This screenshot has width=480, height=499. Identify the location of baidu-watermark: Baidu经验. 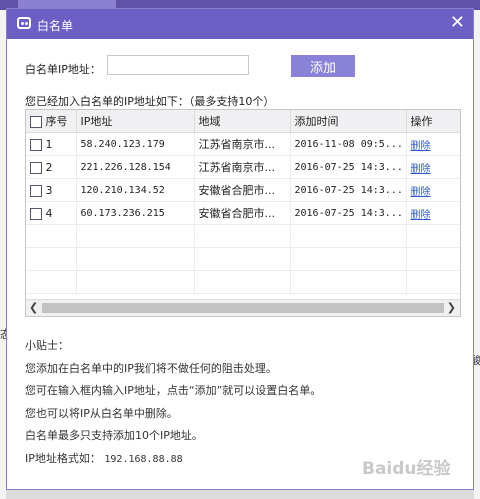
(406, 469).